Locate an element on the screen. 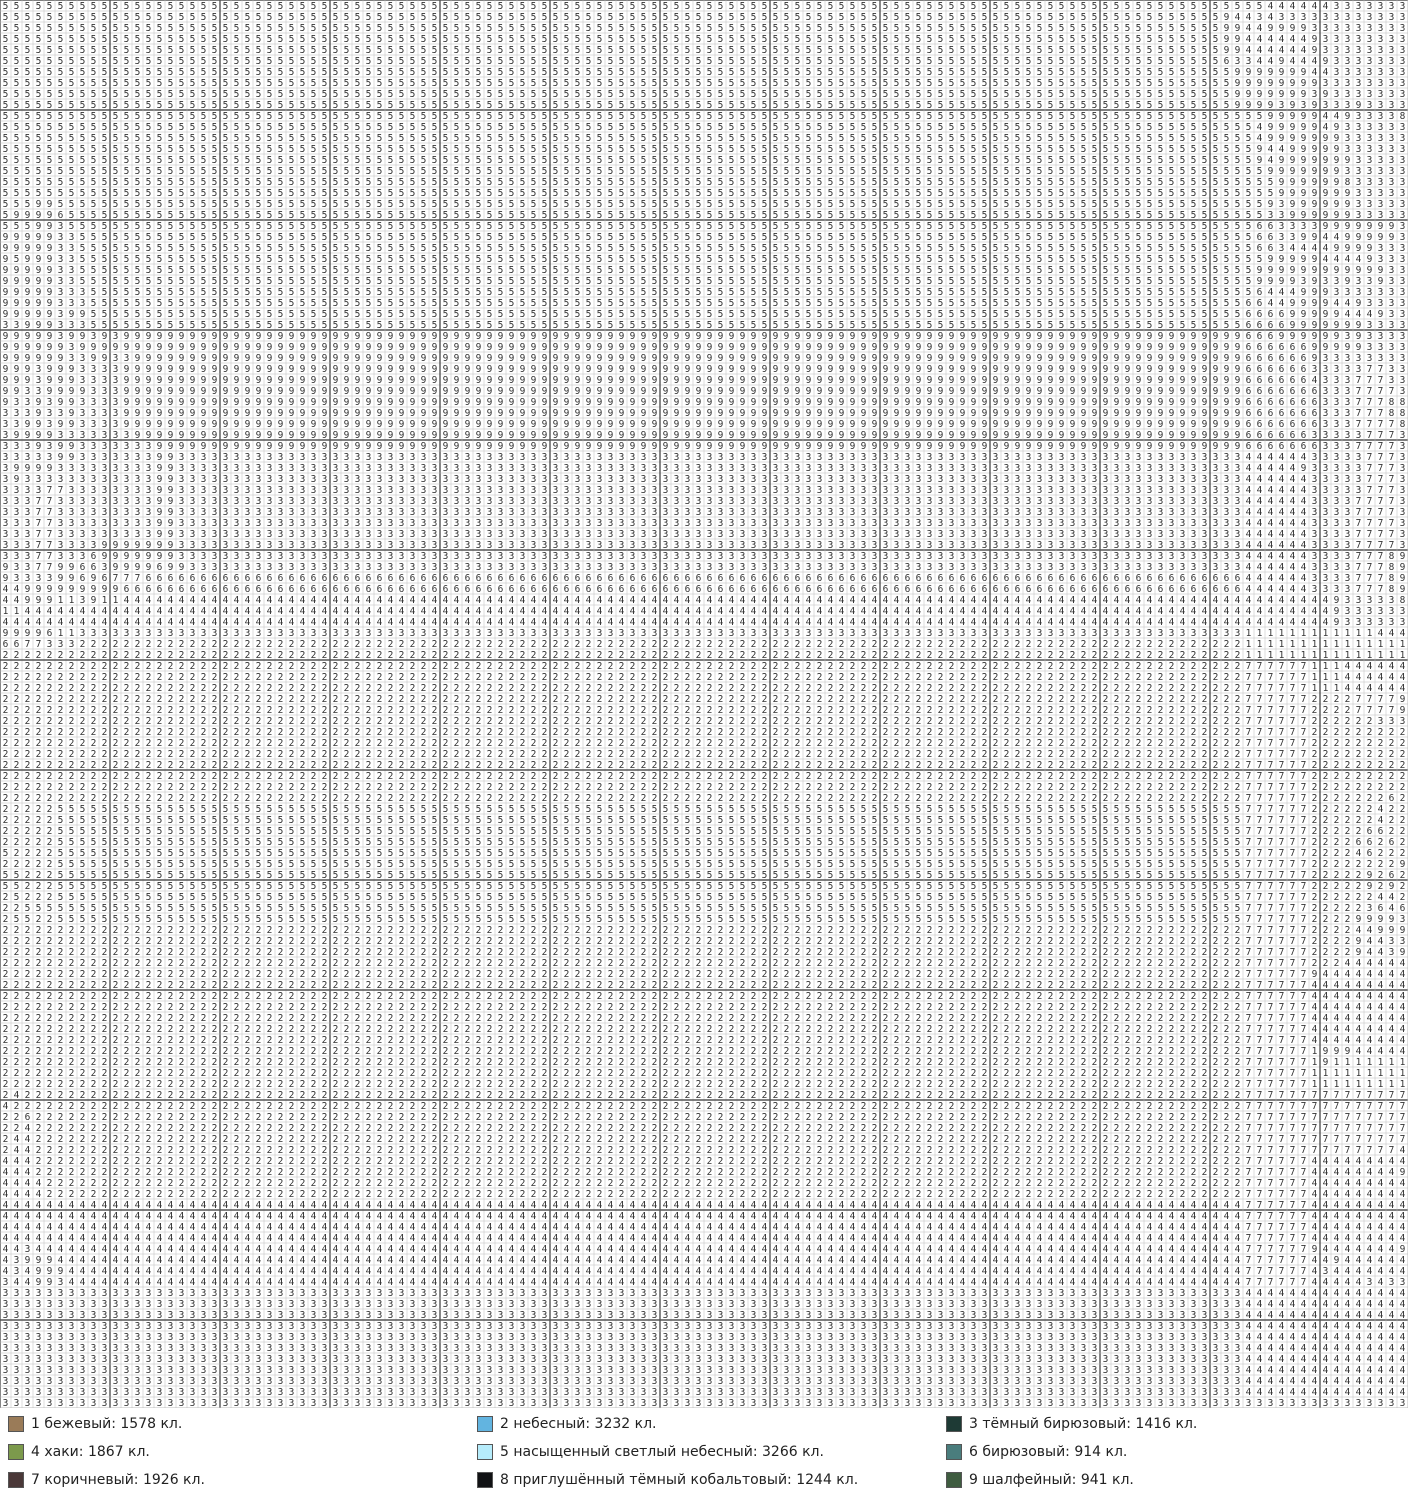 The height and width of the screenshot is (1508, 1408). legend-item-5: 5 насыщенный светлый небесный: 3266 кл. is located at coordinates (650, 1452).